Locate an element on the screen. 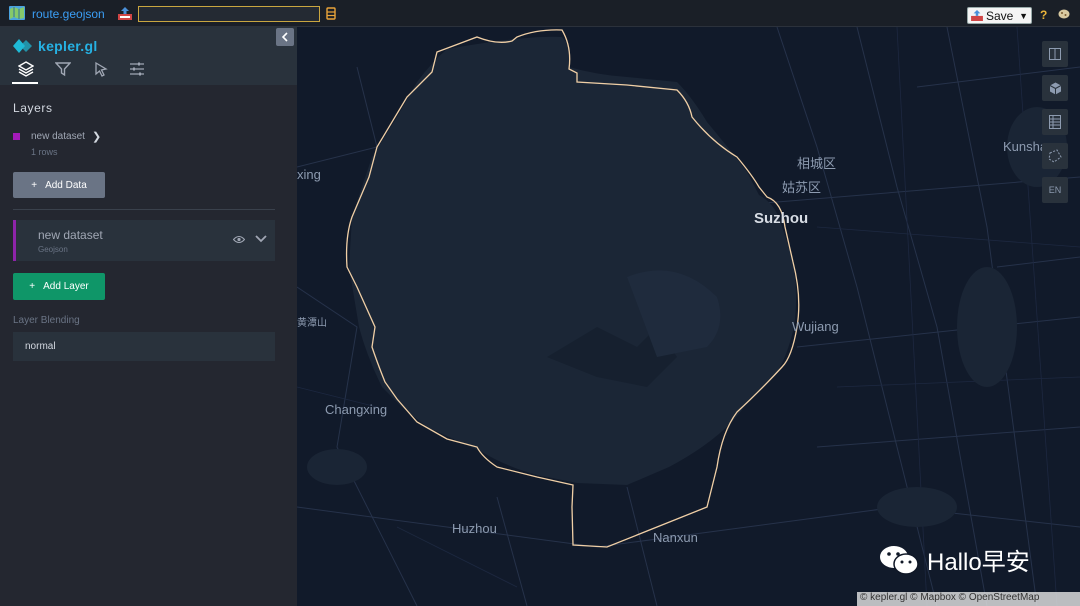  3d-view-button is located at coordinates (1055, 88).